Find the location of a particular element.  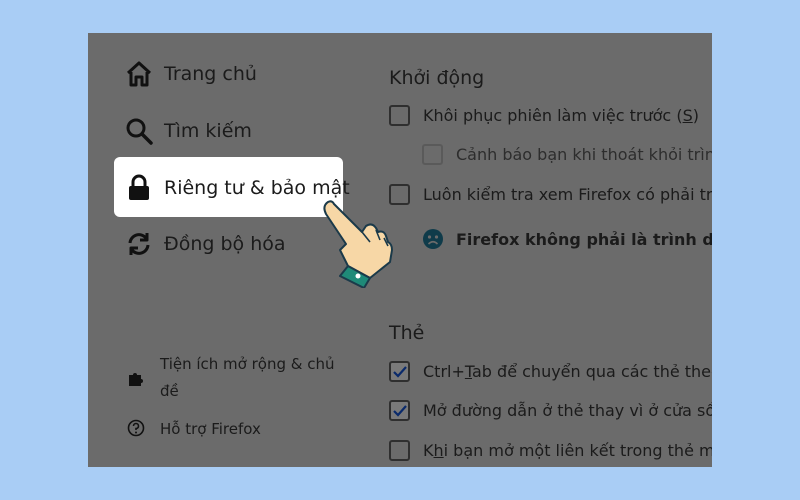

ctrl-tab-label: Ctrl+Tab để chuyển qua các thẻ theo is located at coordinates (567, 371).